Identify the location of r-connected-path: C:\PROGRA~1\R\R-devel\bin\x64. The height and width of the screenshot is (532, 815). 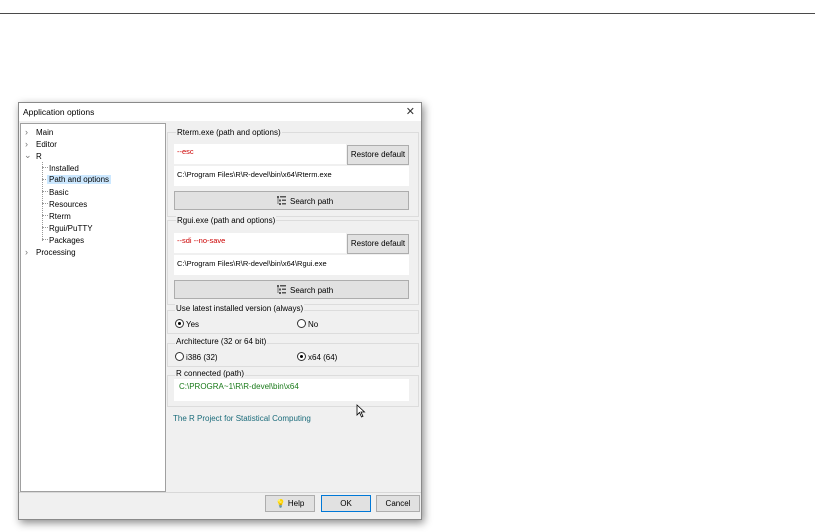
(239, 386).